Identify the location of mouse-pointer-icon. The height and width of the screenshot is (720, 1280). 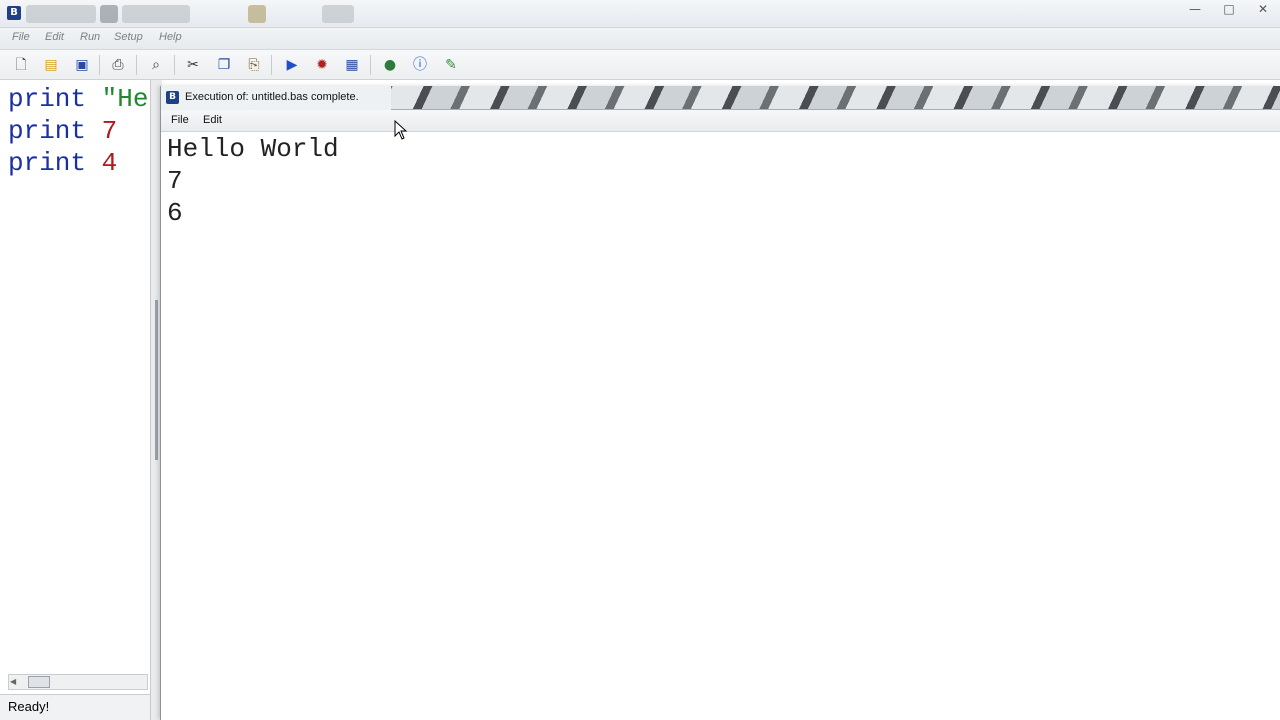
(401, 130).